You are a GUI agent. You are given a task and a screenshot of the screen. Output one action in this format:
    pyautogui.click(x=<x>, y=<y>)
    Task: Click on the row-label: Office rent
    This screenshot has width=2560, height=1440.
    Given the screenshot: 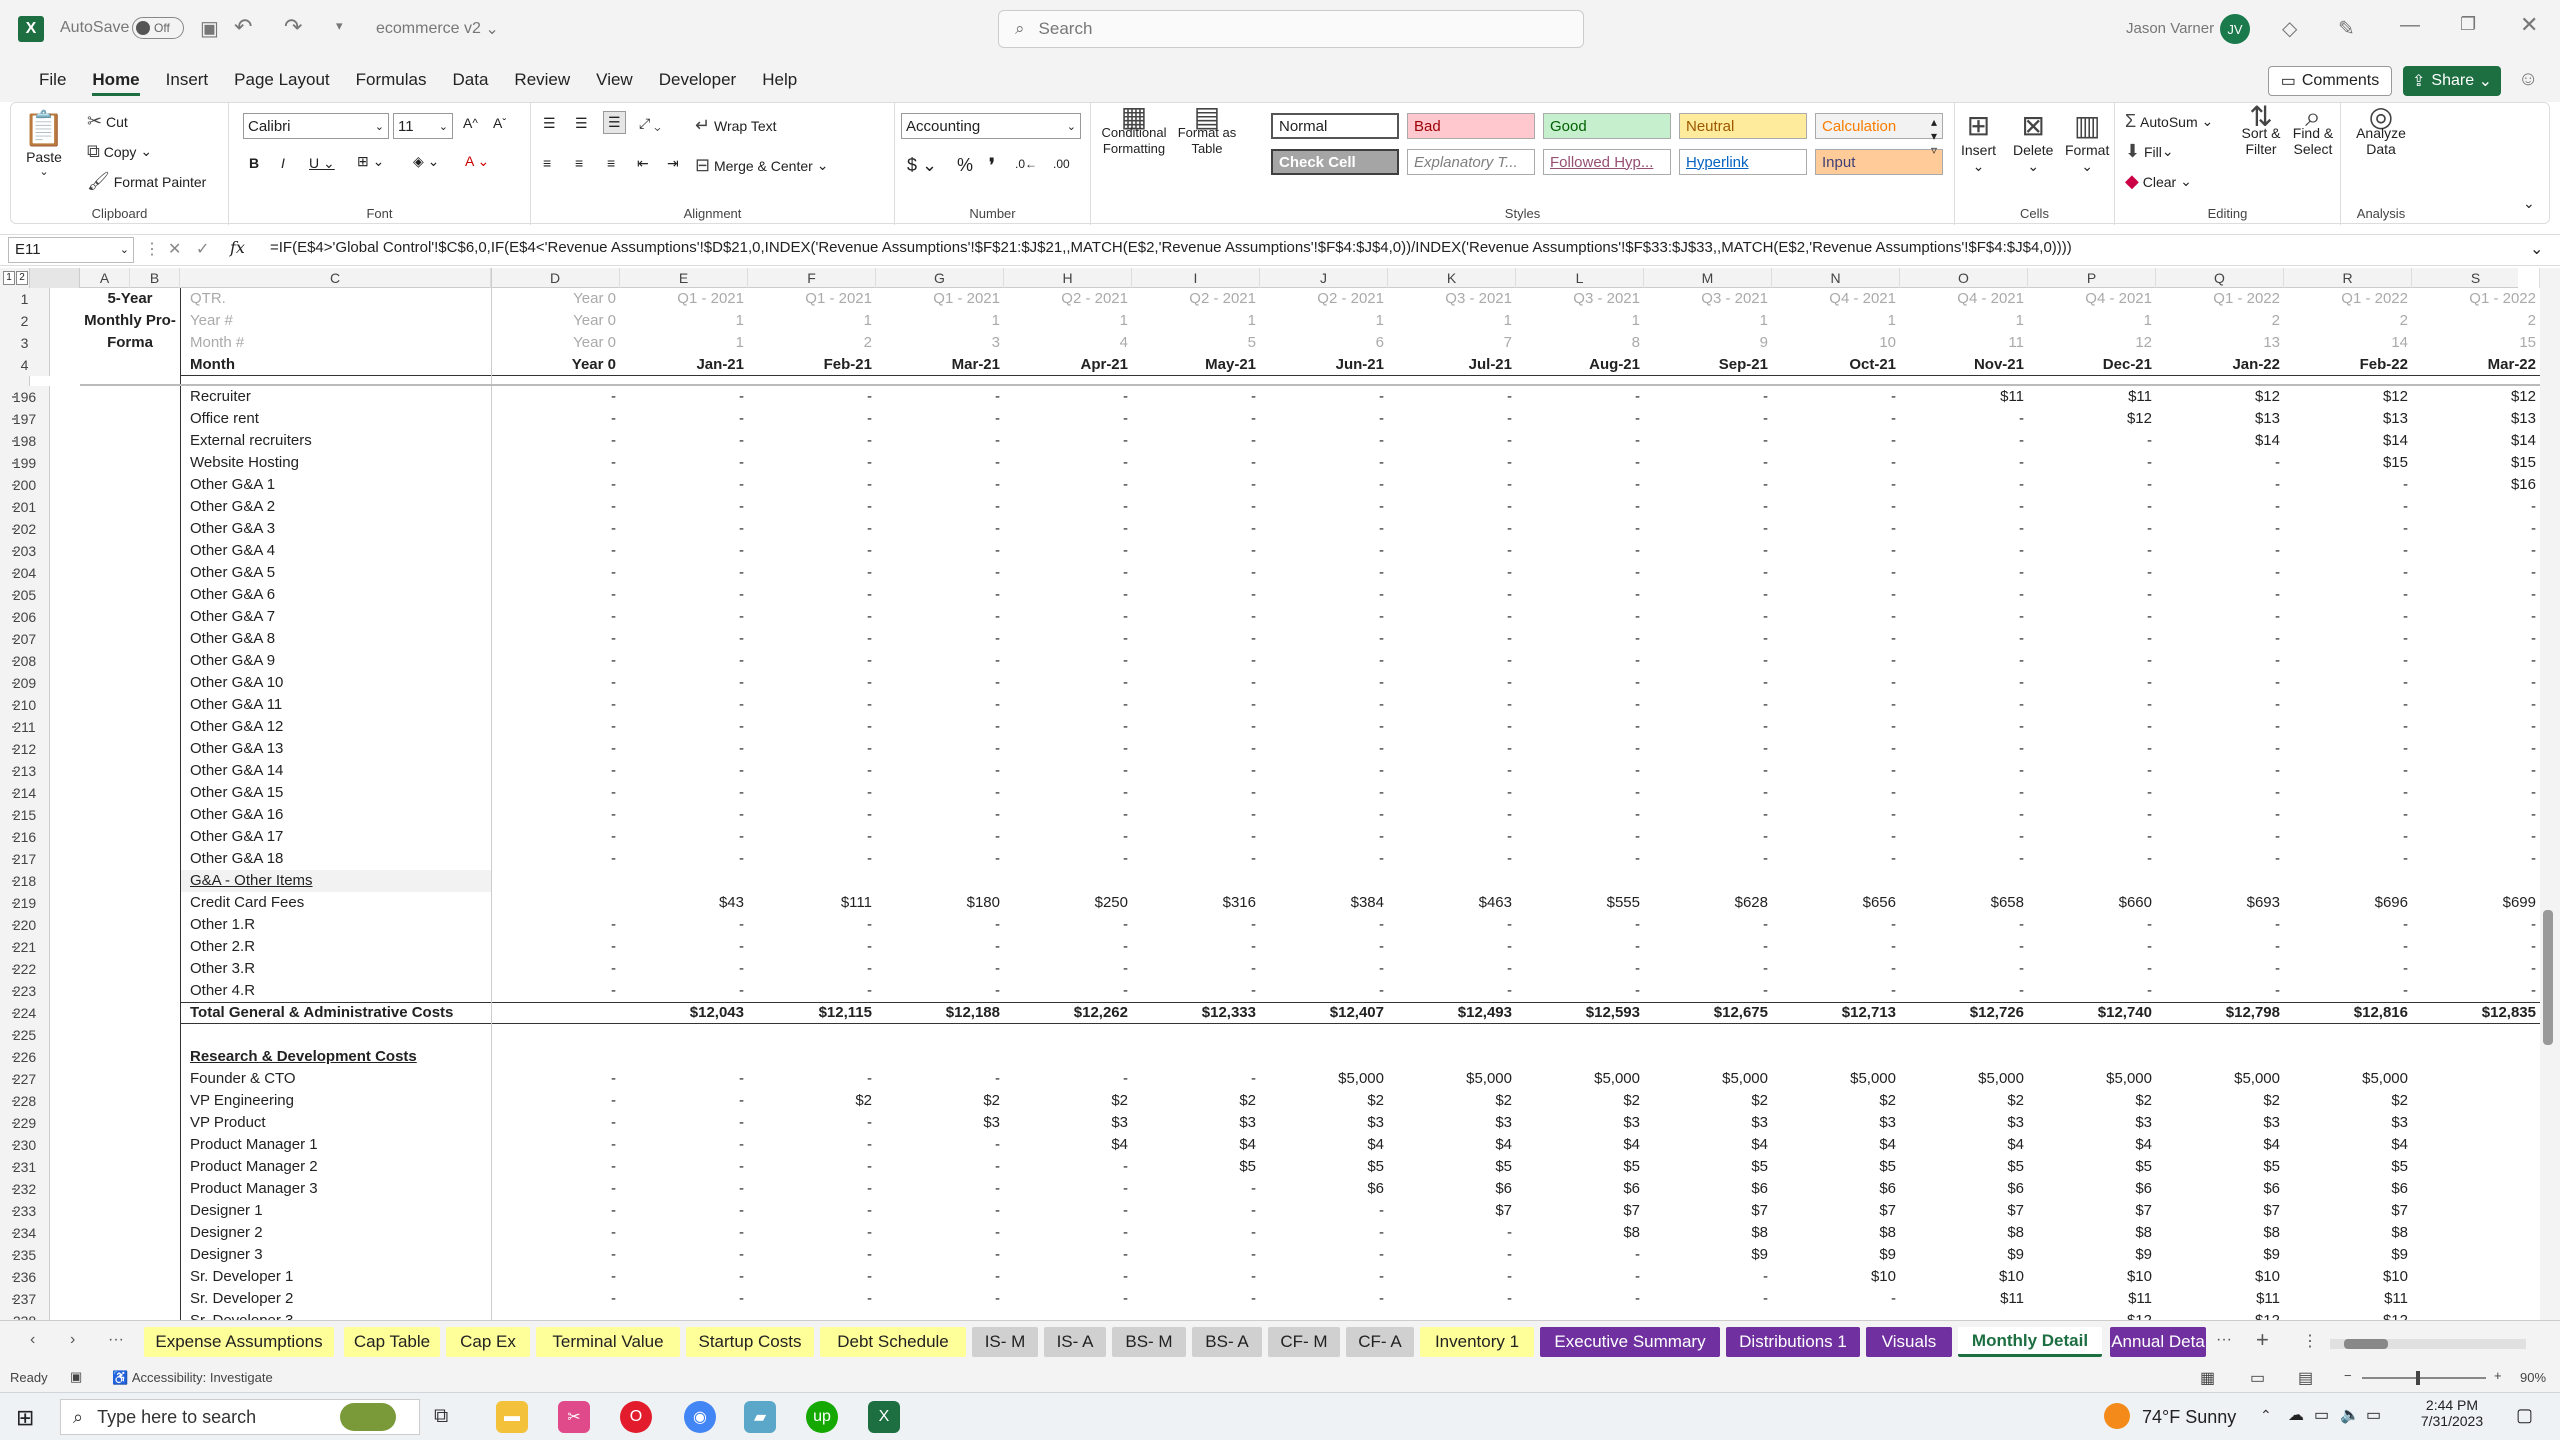 What is the action you would take?
    pyautogui.click(x=335, y=419)
    